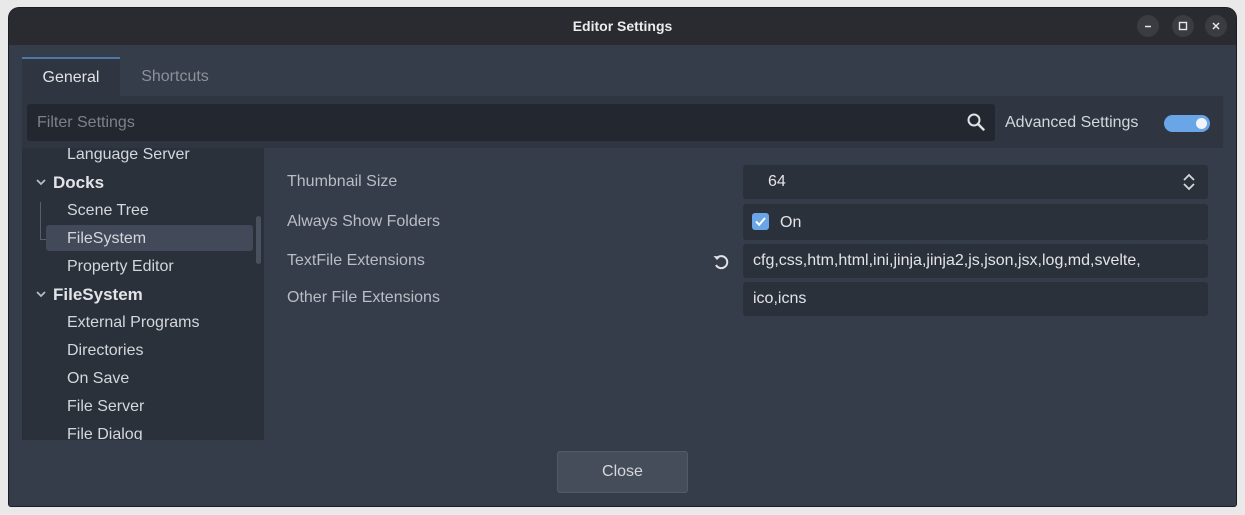 The image size is (1245, 515). I want to click on advanced-settings-toggle, so click(1187, 123).